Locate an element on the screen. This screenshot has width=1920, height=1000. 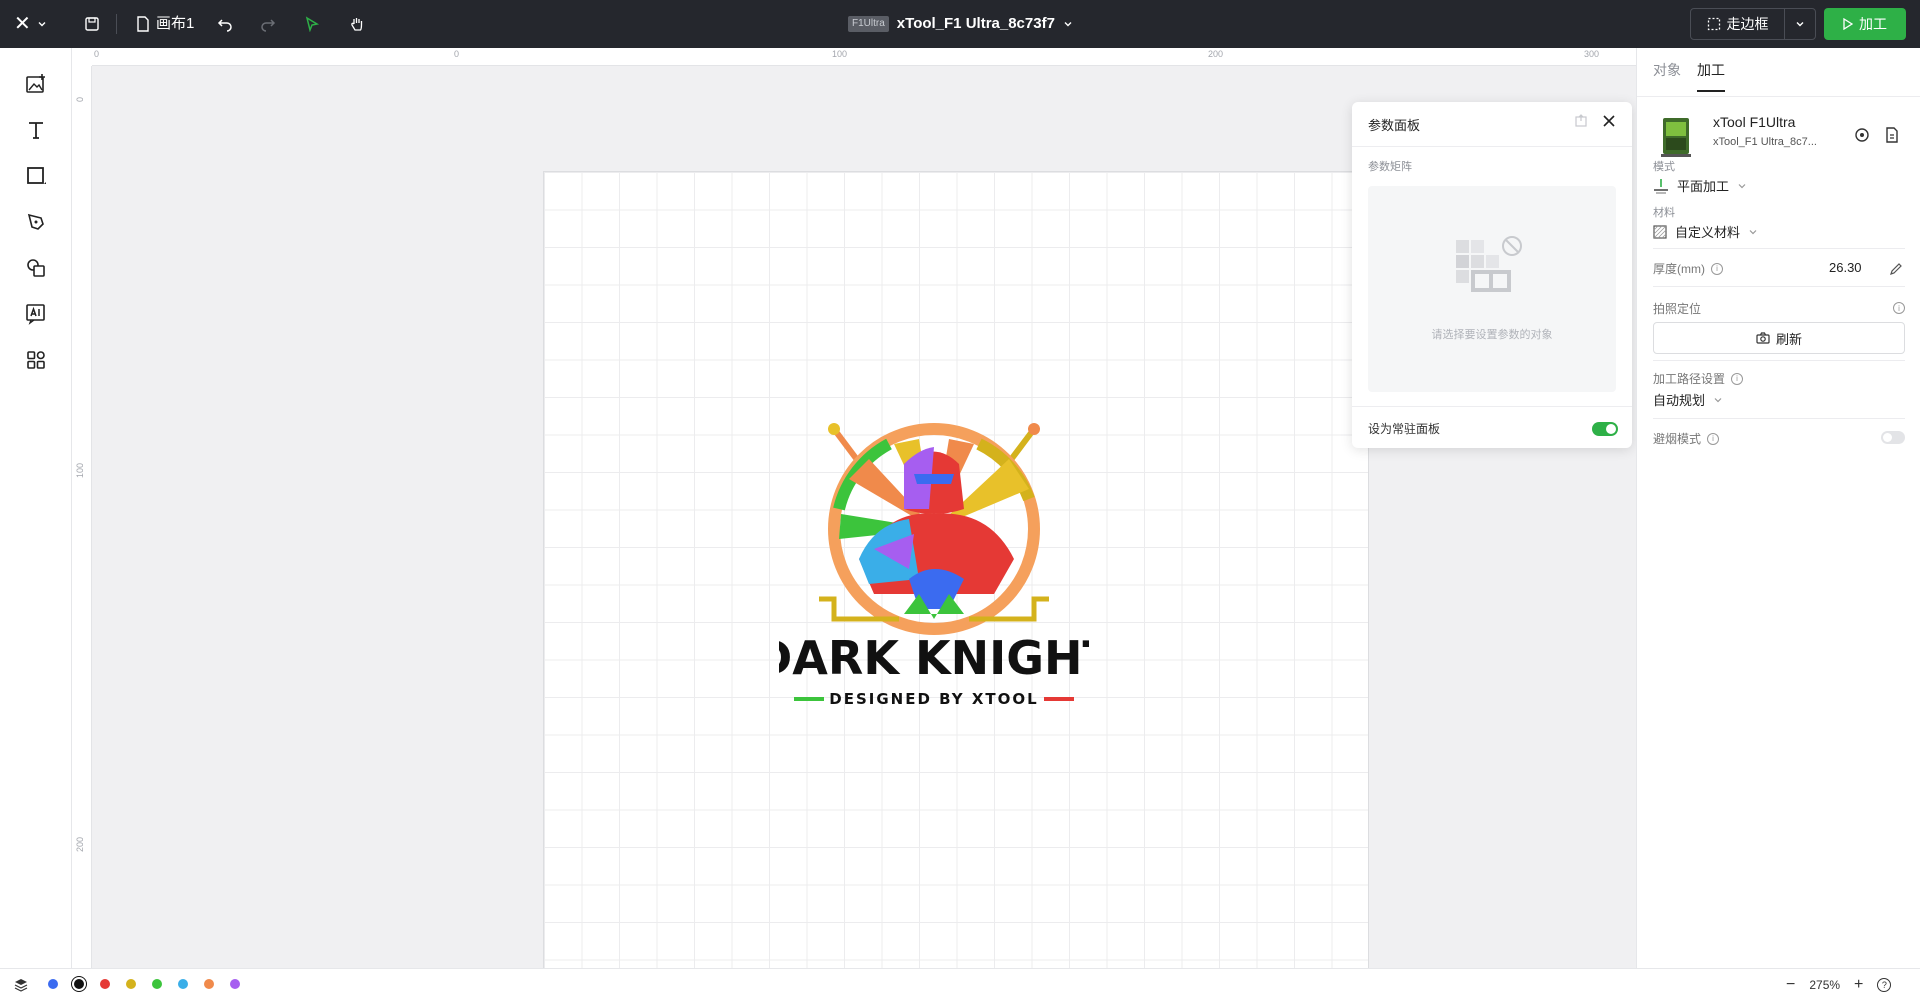
apps-button is located at coordinates (36, 360).